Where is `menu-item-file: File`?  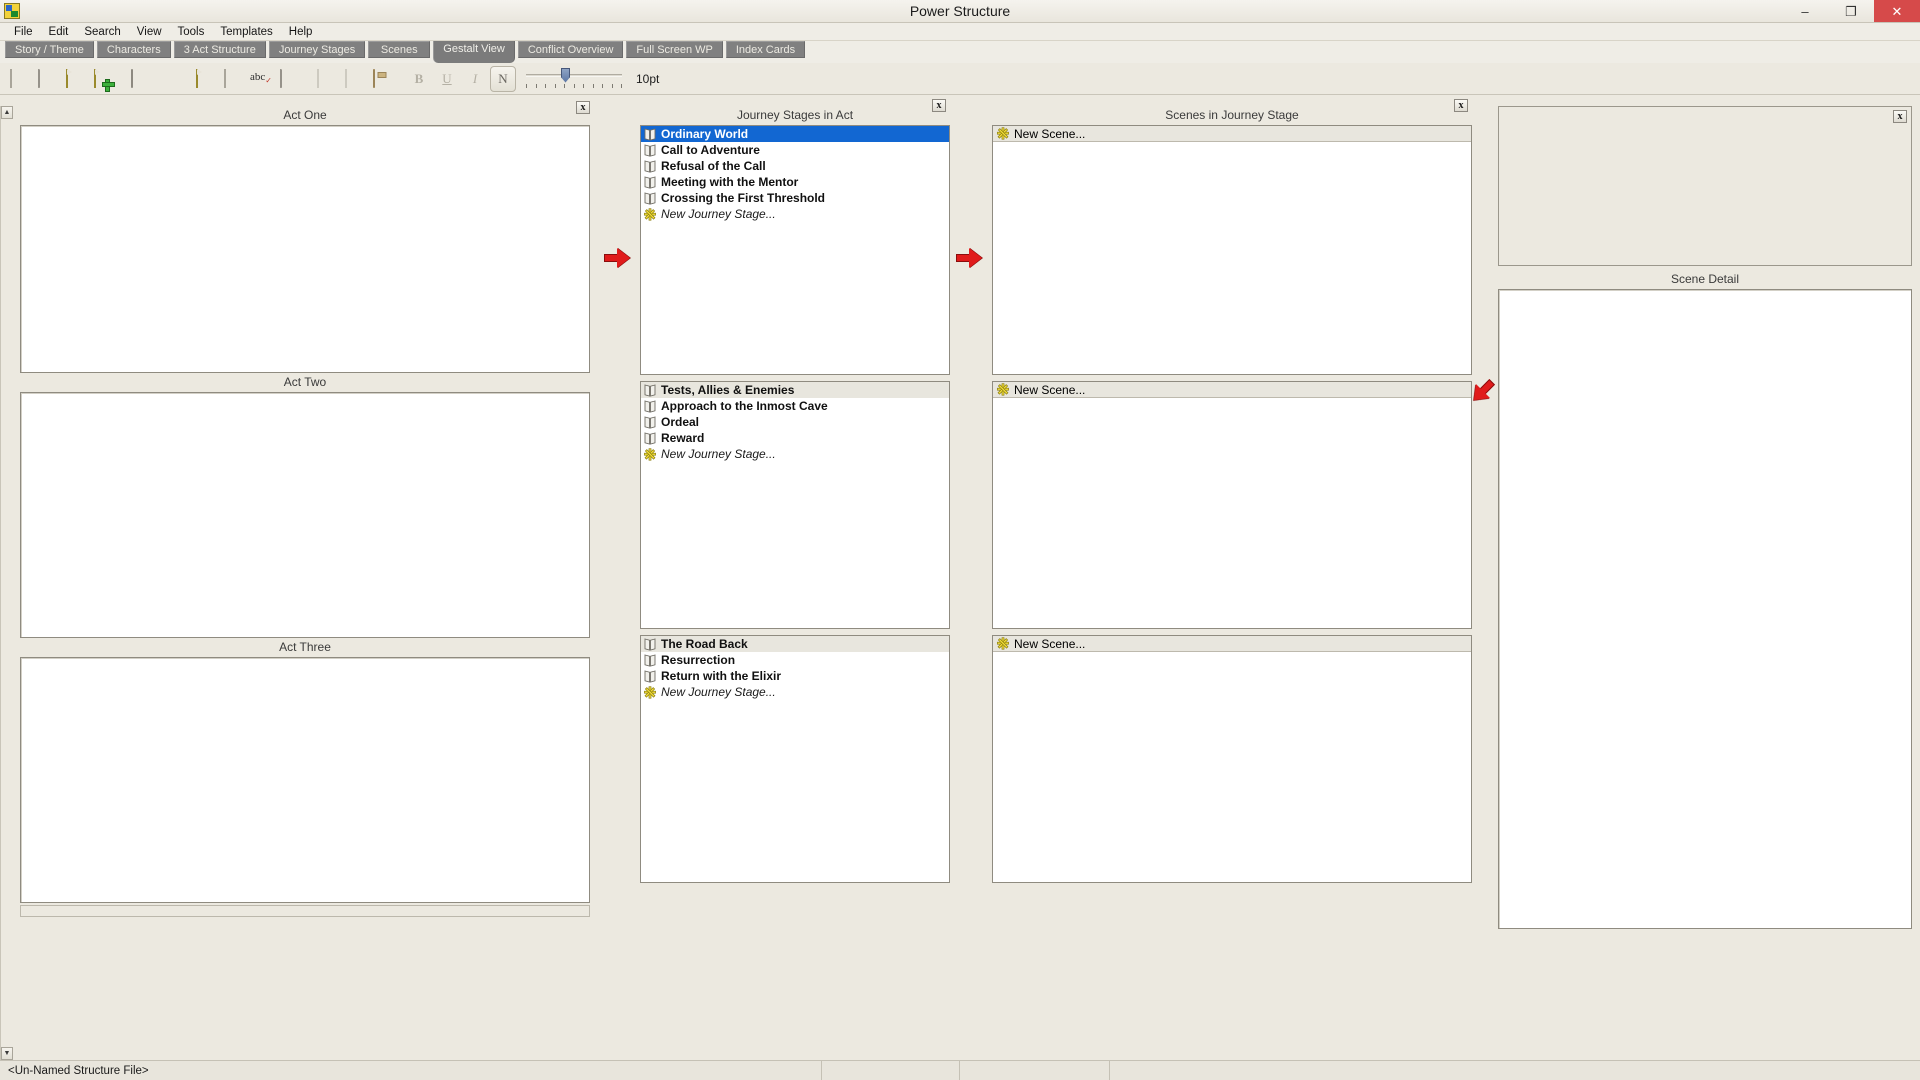
menu-item-file: File is located at coordinates (23, 32).